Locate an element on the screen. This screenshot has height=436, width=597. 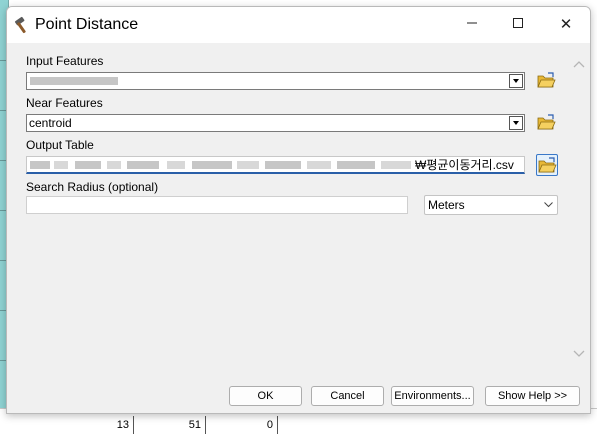
output-table-input: ₩평균이동거리.csv is located at coordinates (275, 165).